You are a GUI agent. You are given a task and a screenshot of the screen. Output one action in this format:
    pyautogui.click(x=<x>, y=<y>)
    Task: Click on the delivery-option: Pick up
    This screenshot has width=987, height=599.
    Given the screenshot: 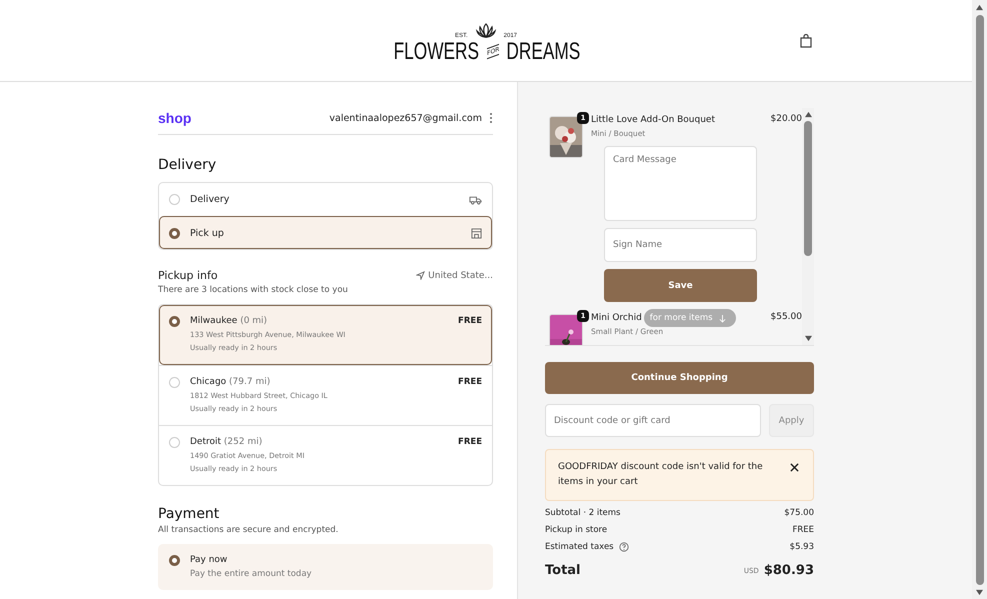 What is the action you would take?
    pyautogui.click(x=325, y=232)
    